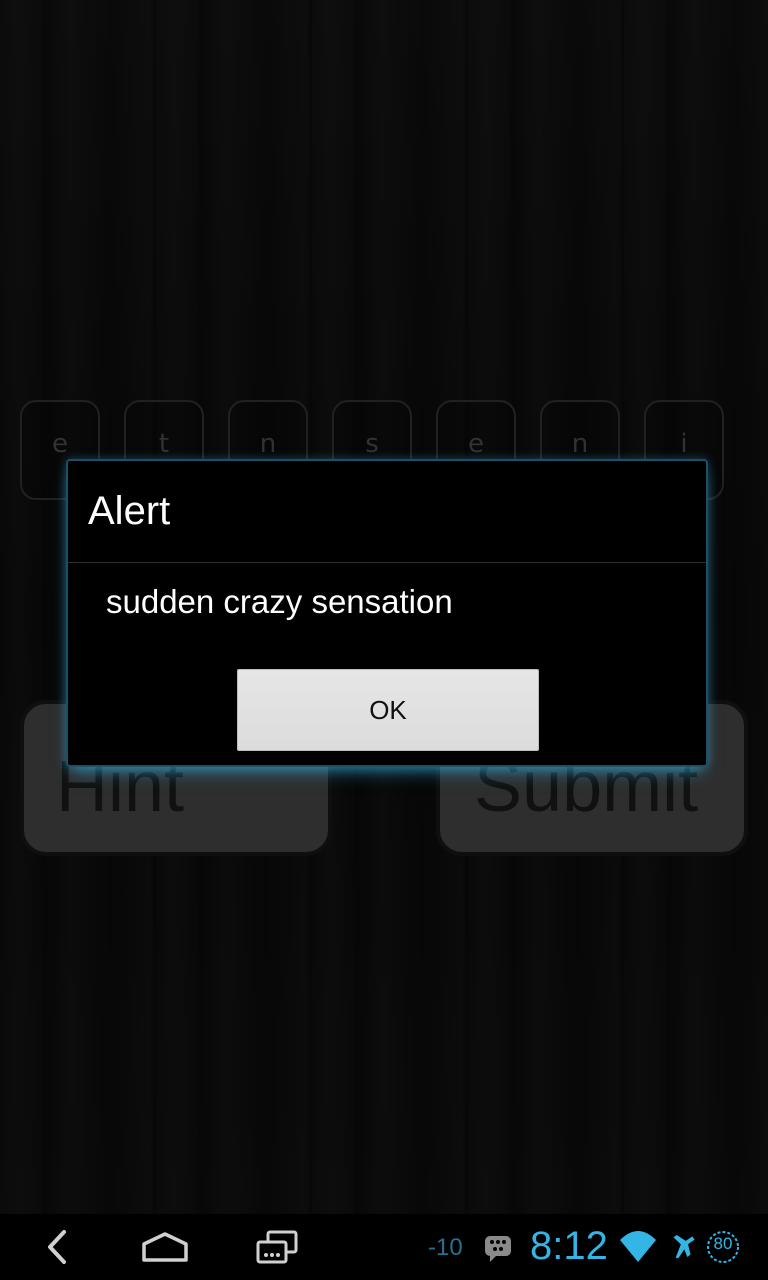 This screenshot has height=1280, width=768. What do you see at coordinates (684, 1247) in the screenshot?
I see `airplane-mode-icon` at bounding box center [684, 1247].